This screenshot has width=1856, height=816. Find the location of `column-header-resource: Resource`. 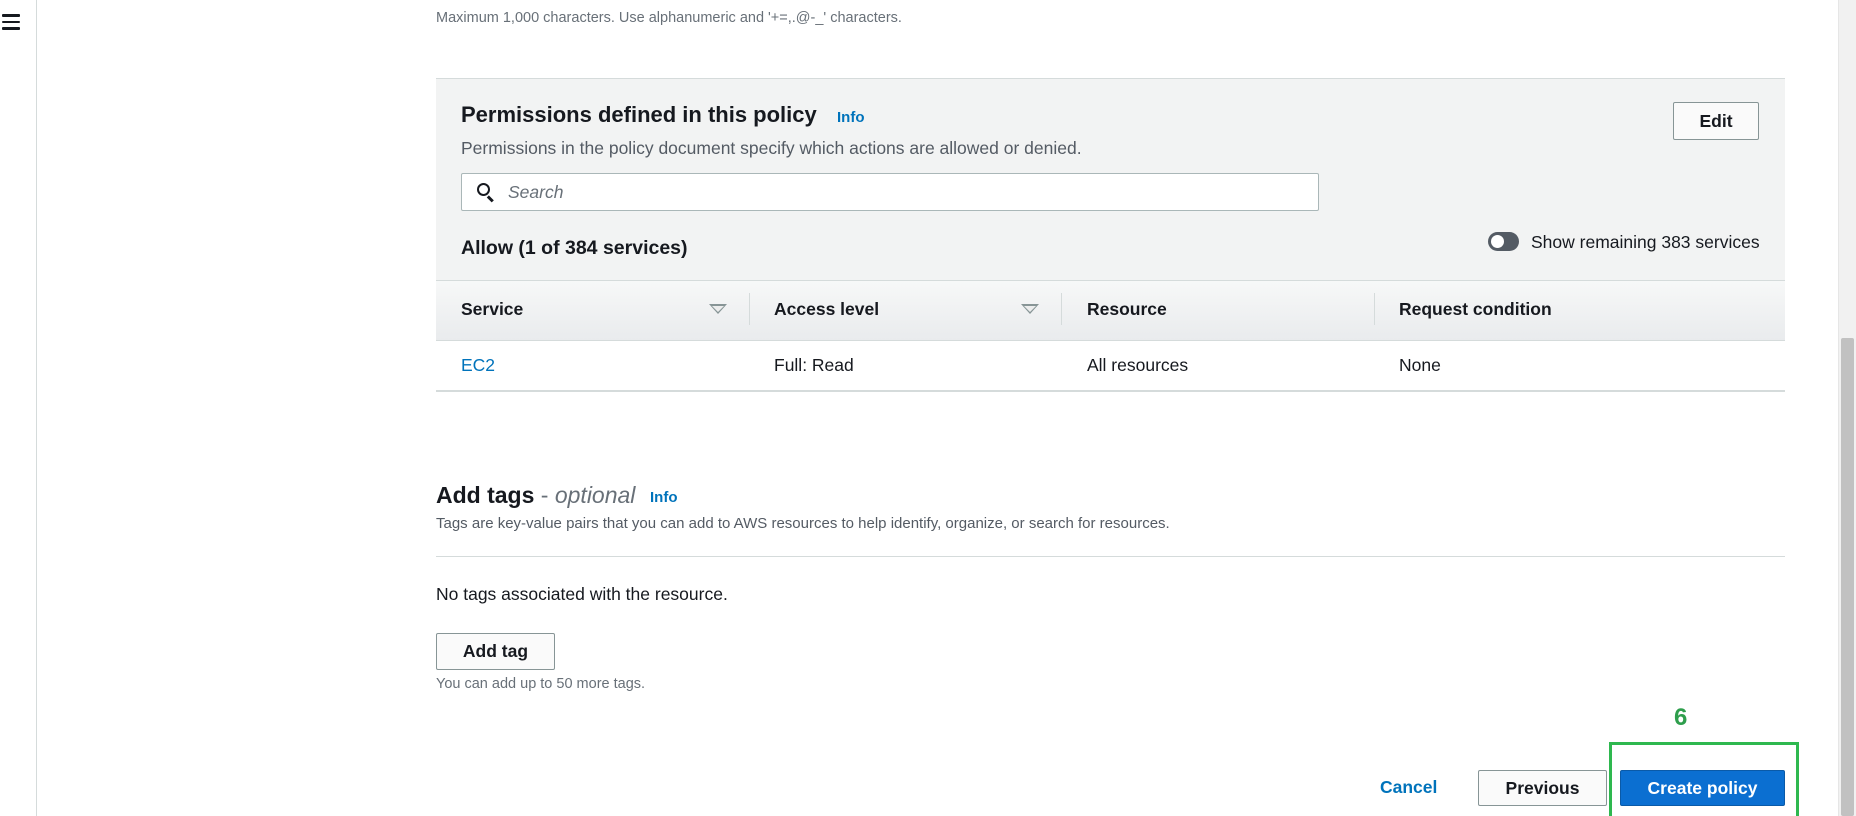

column-header-resource: Resource is located at coordinates (1127, 309).